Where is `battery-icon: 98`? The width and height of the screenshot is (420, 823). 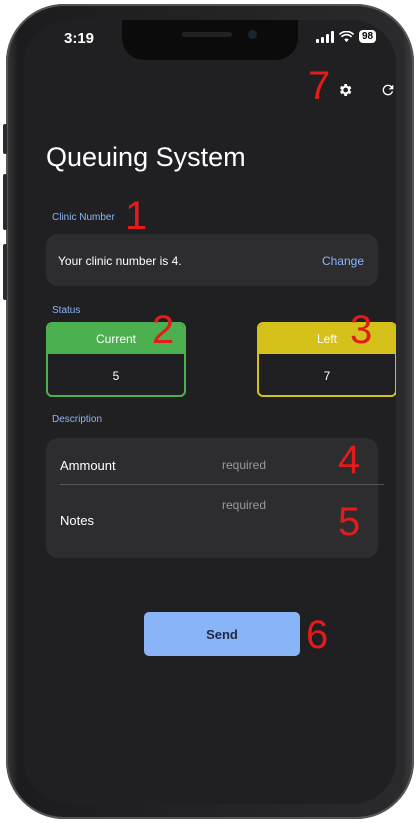 battery-icon: 98 is located at coordinates (368, 36).